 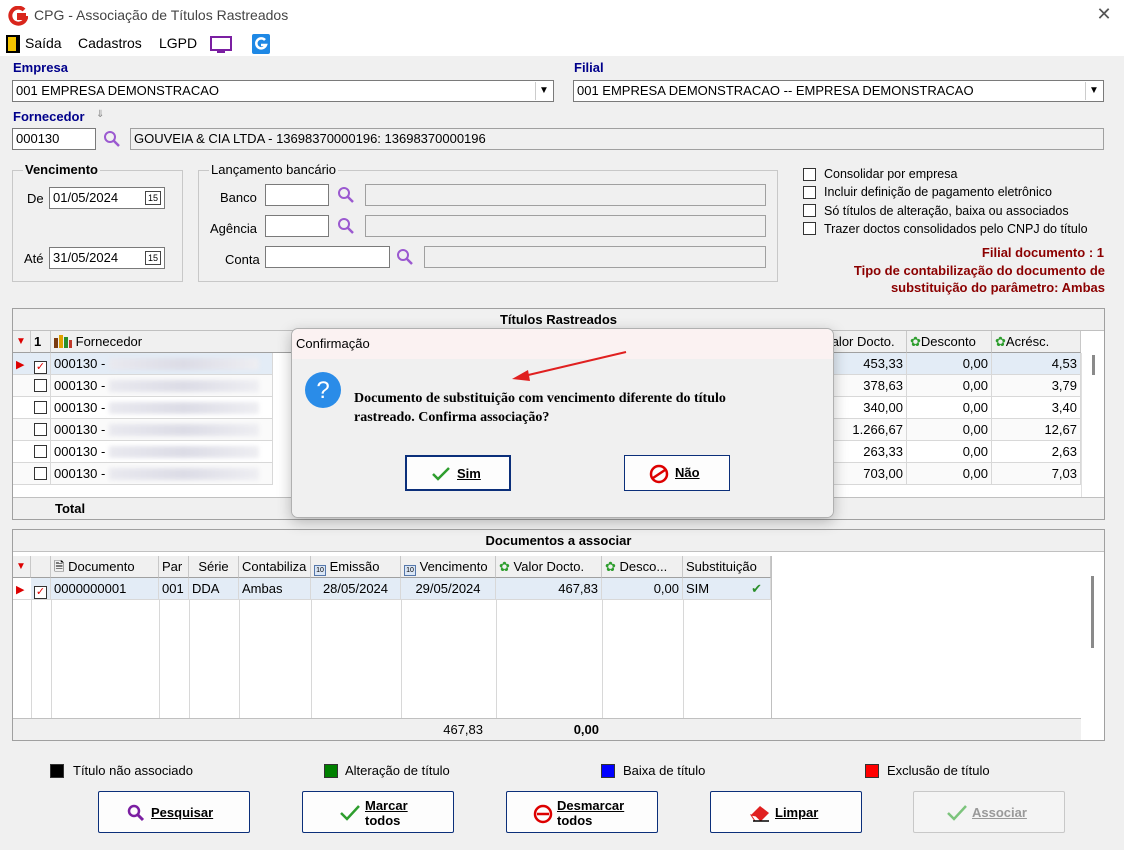 What do you see at coordinates (110, 43) in the screenshot?
I see `menu-cadastros: Cadastros` at bounding box center [110, 43].